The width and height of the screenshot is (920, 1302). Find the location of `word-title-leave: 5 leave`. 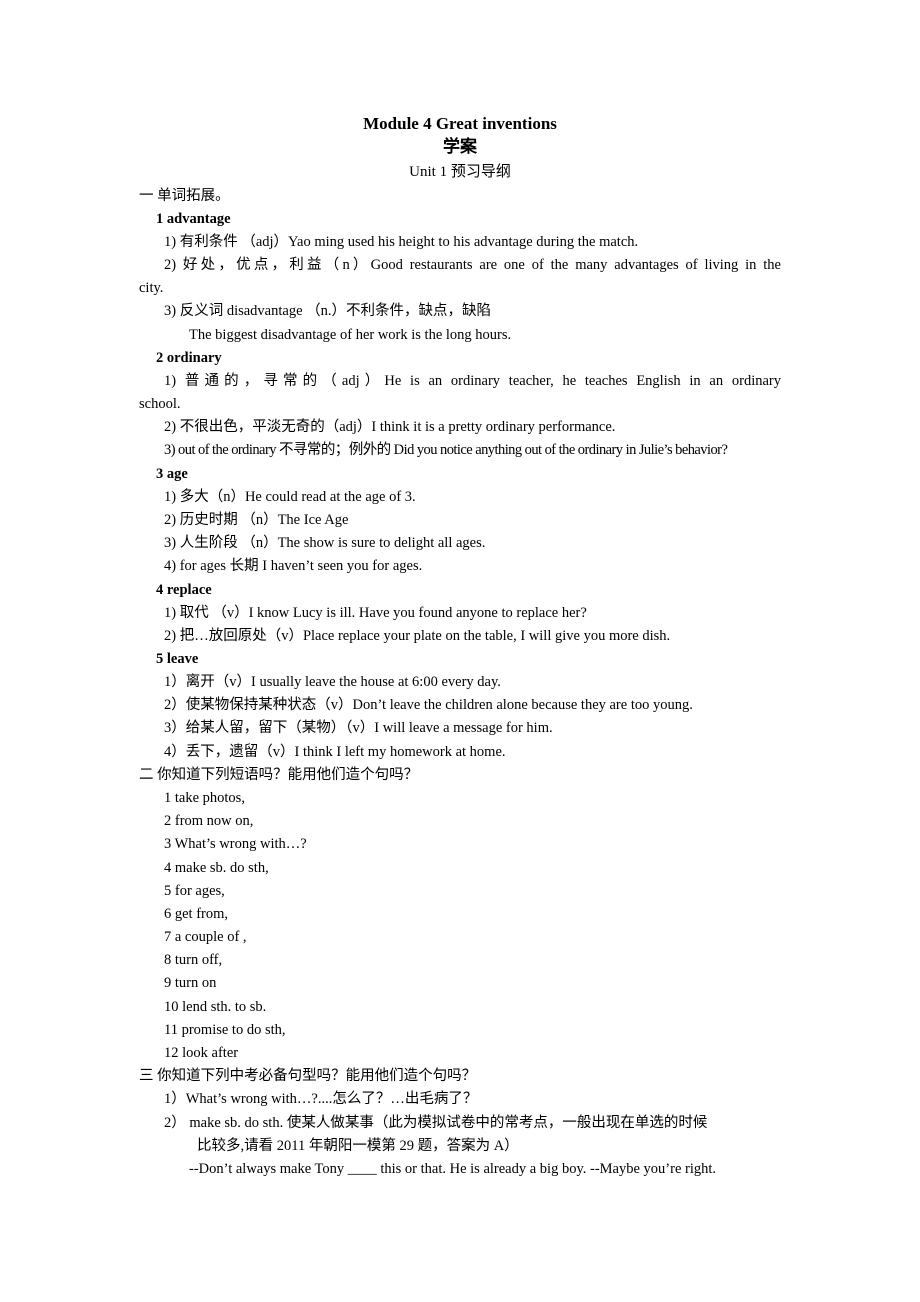

word-title-leave: 5 leave is located at coordinates (177, 659).